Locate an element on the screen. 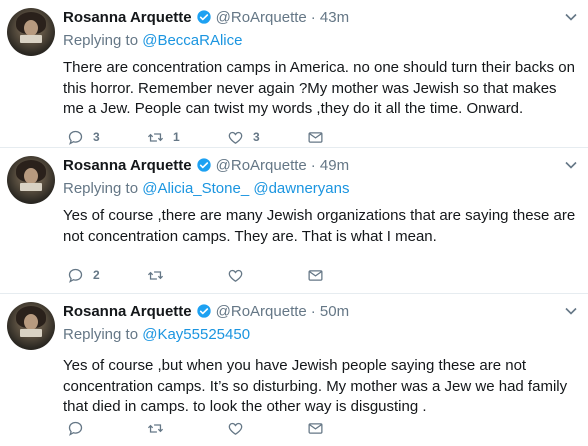  mention-link: @Alicia_Stone_ is located at coordinates (195, 188).